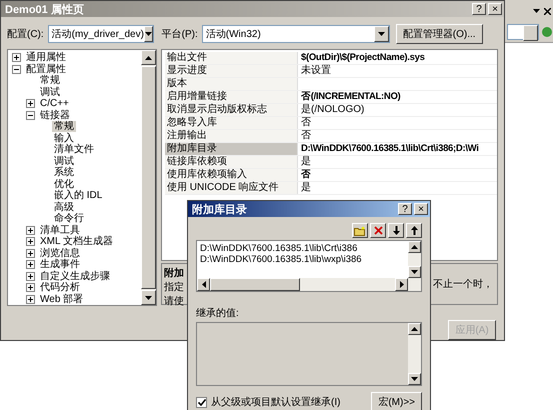  What do you see at coordinates (180, 34) in the screenshot?
I see `platform-label: 平台(P):` at bounding box center [180, 34].